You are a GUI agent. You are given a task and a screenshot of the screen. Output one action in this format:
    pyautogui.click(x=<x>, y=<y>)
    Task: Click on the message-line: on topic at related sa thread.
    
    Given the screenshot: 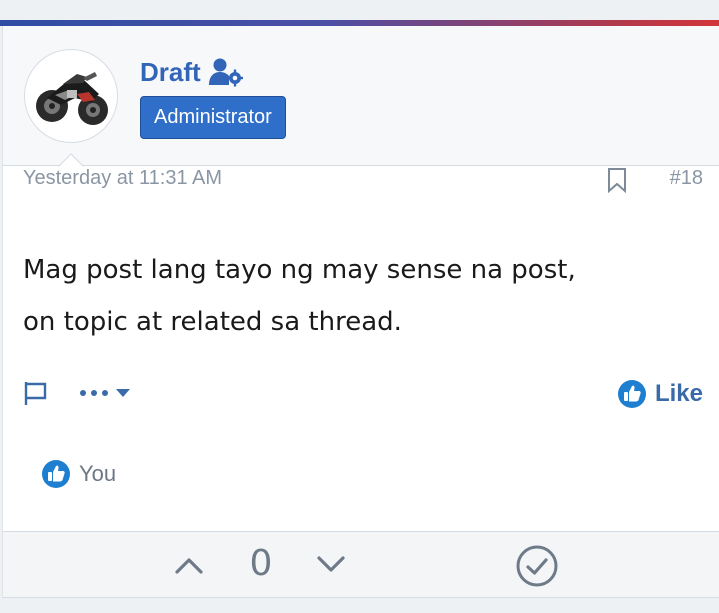 What is the action you would take?
    pyautogui.click(x=212, y=322)
    